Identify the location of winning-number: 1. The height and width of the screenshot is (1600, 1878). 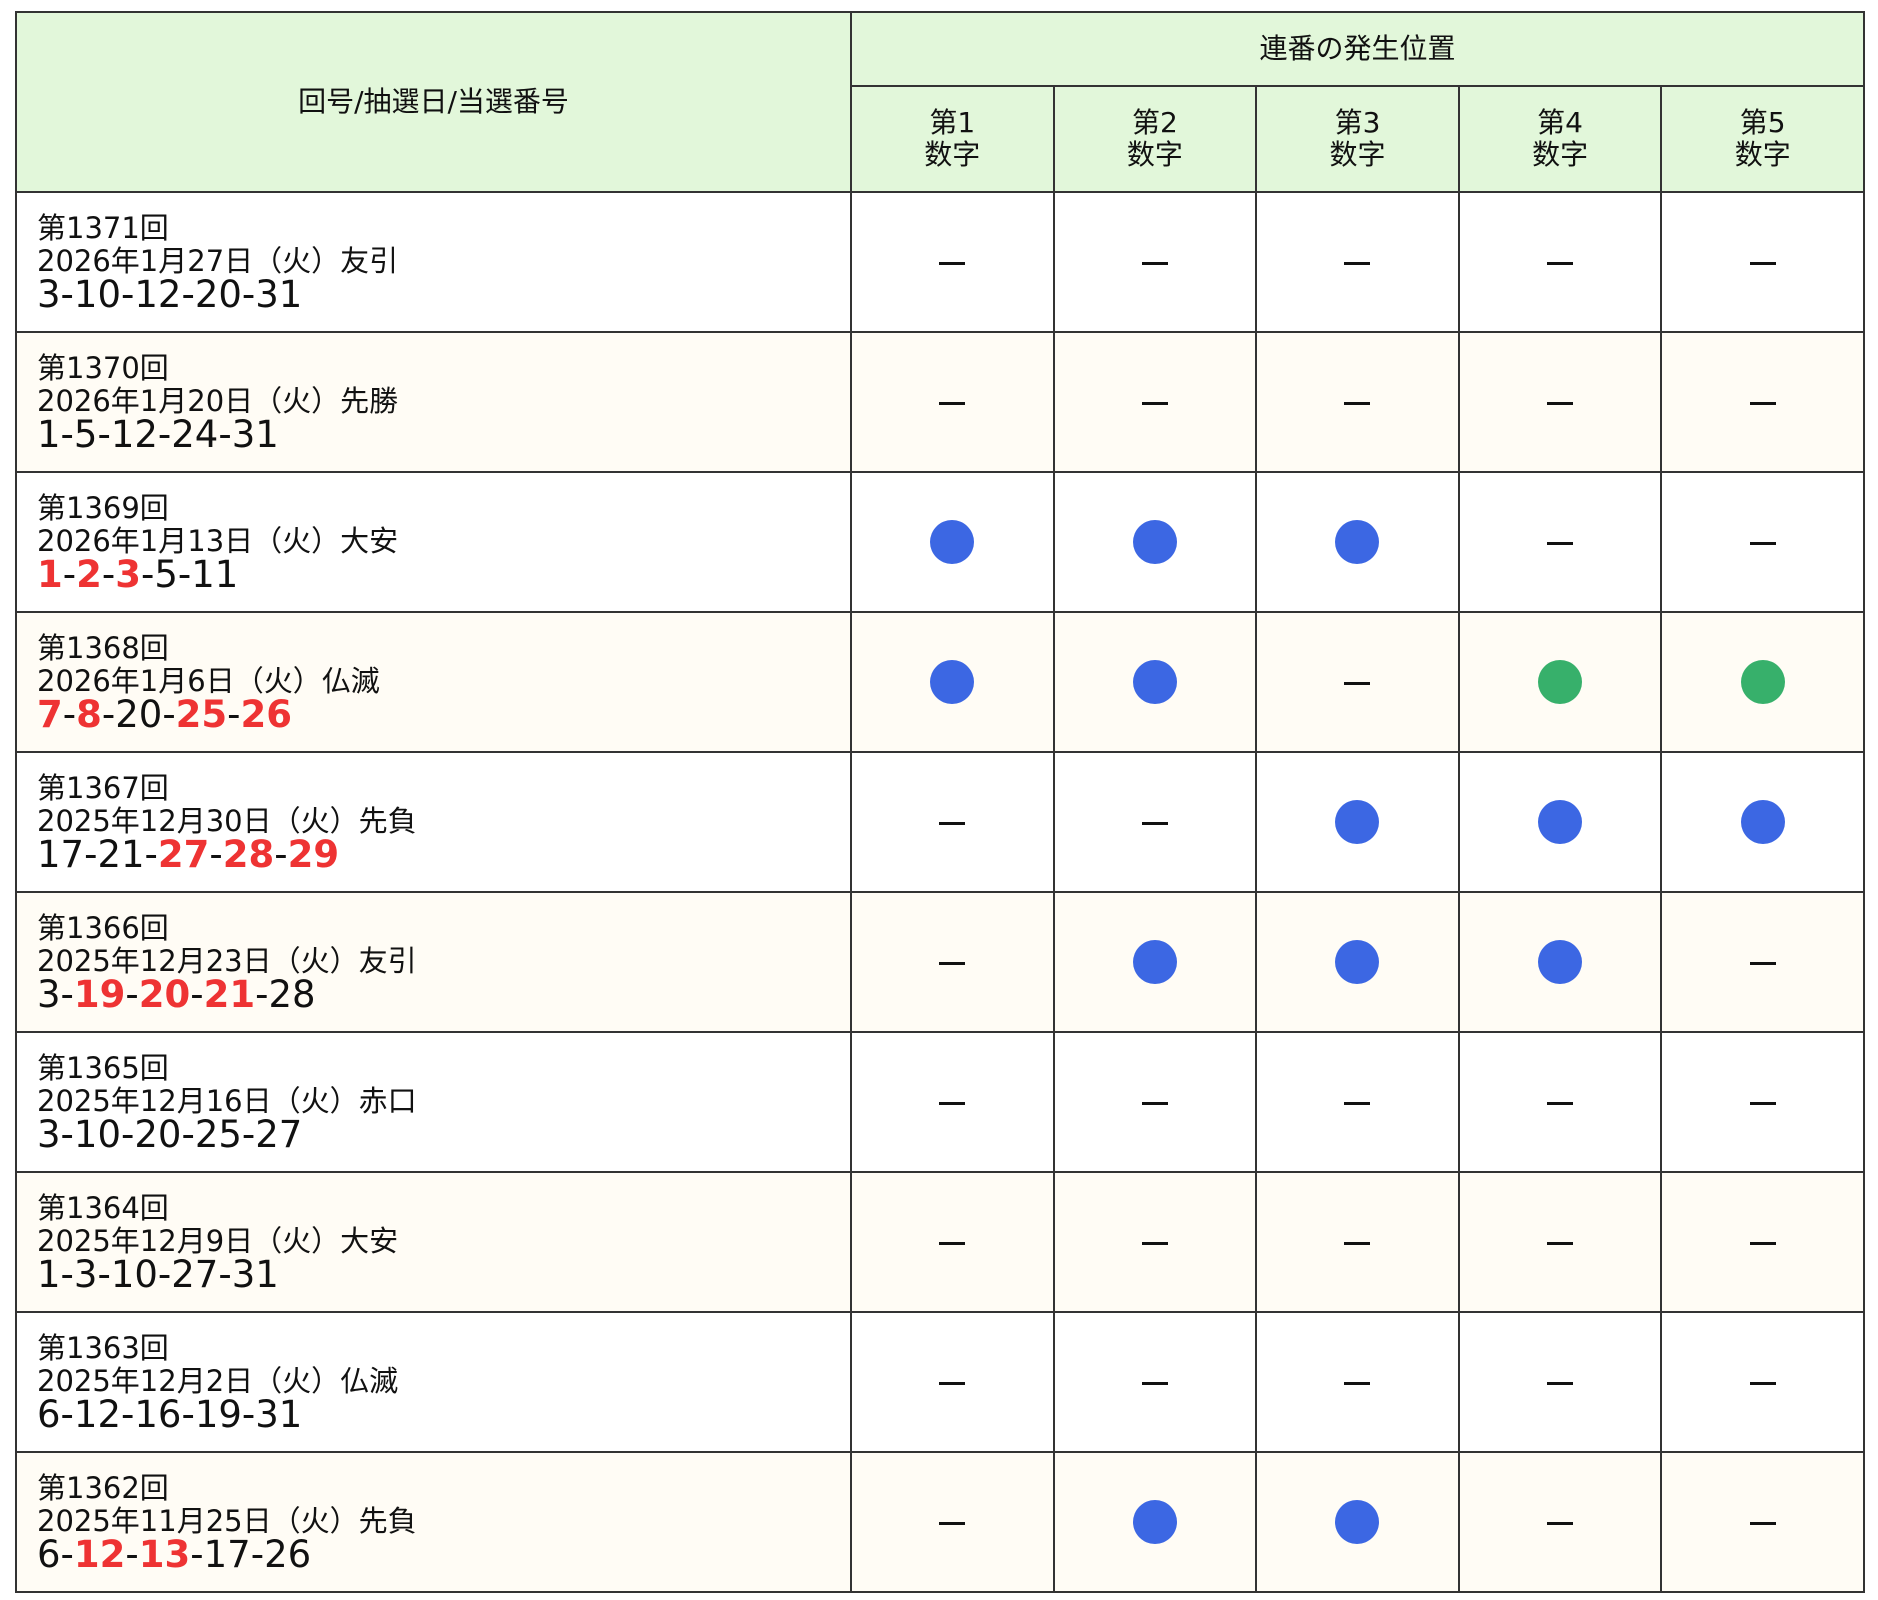
(49, 1274).